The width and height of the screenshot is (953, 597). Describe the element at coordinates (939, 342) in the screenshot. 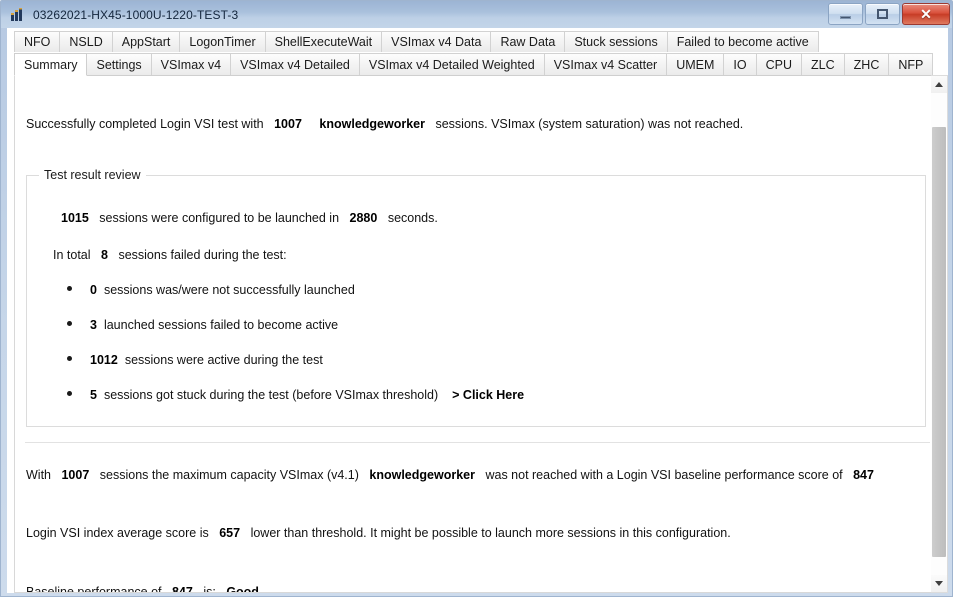

I see `scrollbar-thumb` at that location.